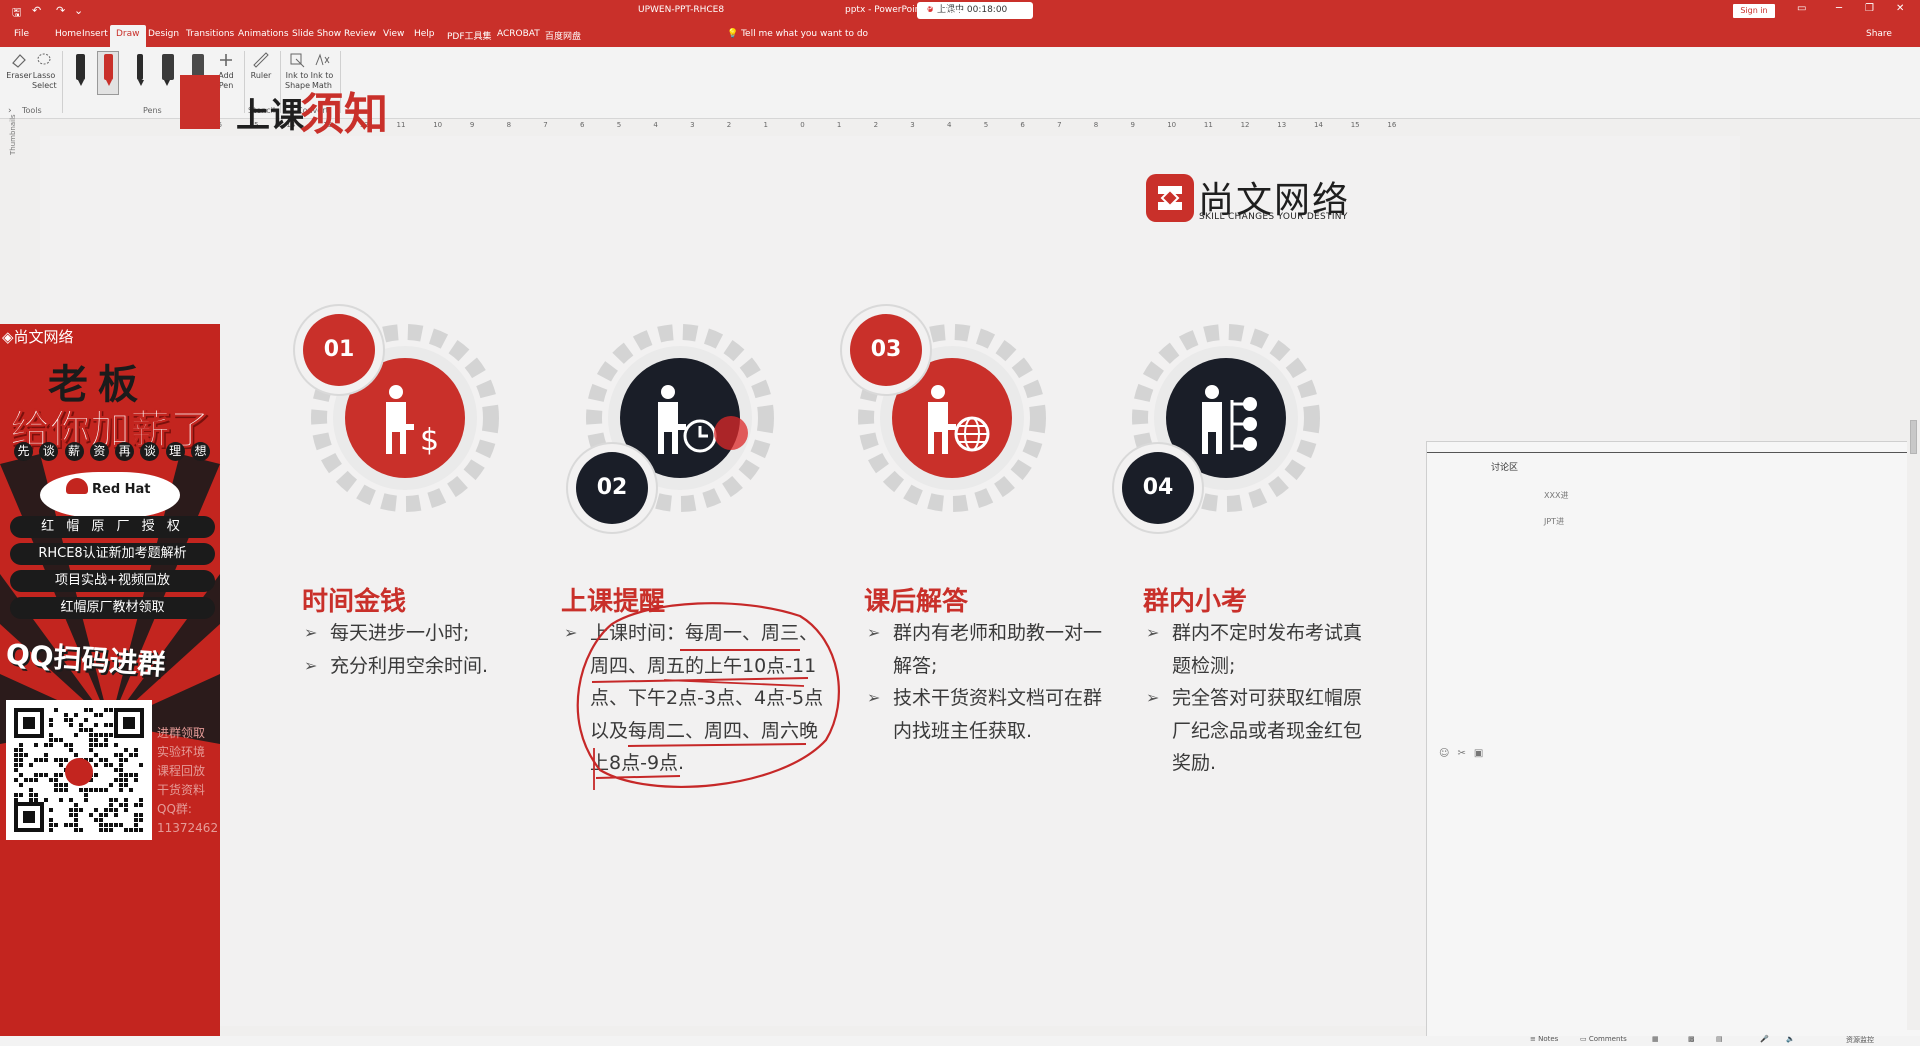 Image resolution: width=1920 pixels, height=1046 pixels. I want to click on person-clock-icon, so click(687, 419).